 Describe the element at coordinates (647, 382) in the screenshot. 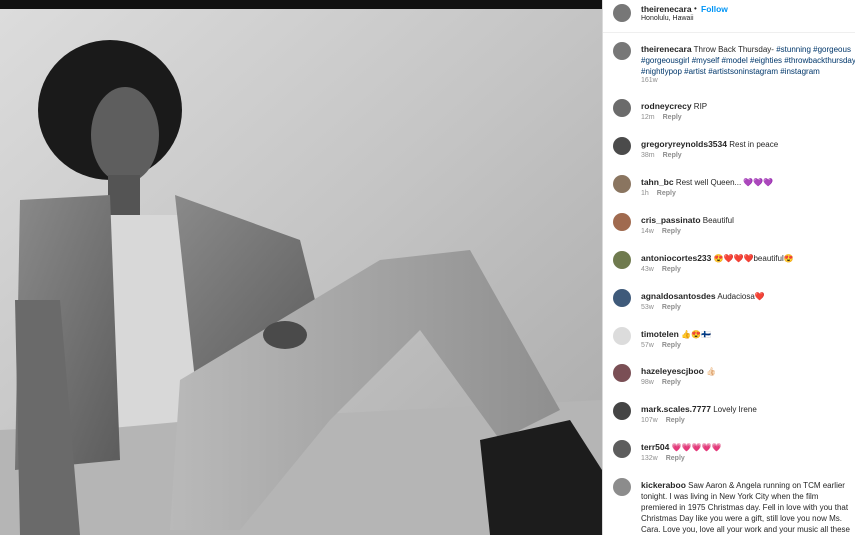

I see `comment-time: 98w` at that location.